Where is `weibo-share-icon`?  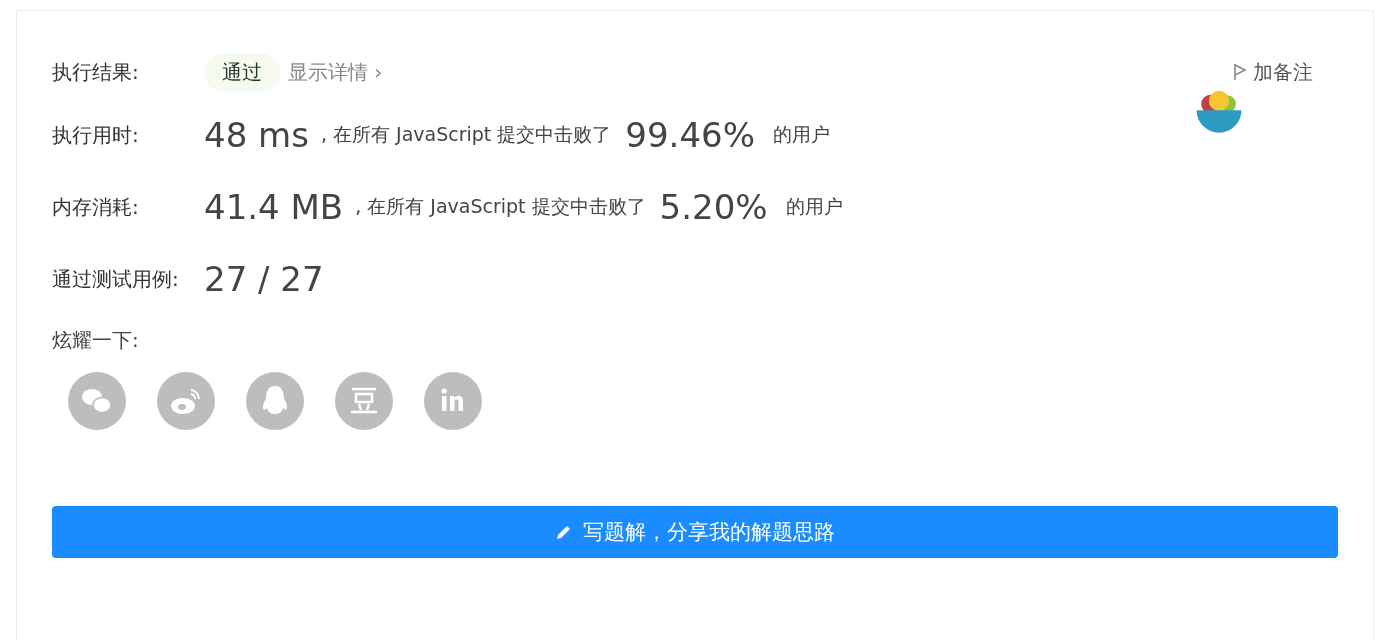 weibo-share-icon is located at coordinates (186, 401).